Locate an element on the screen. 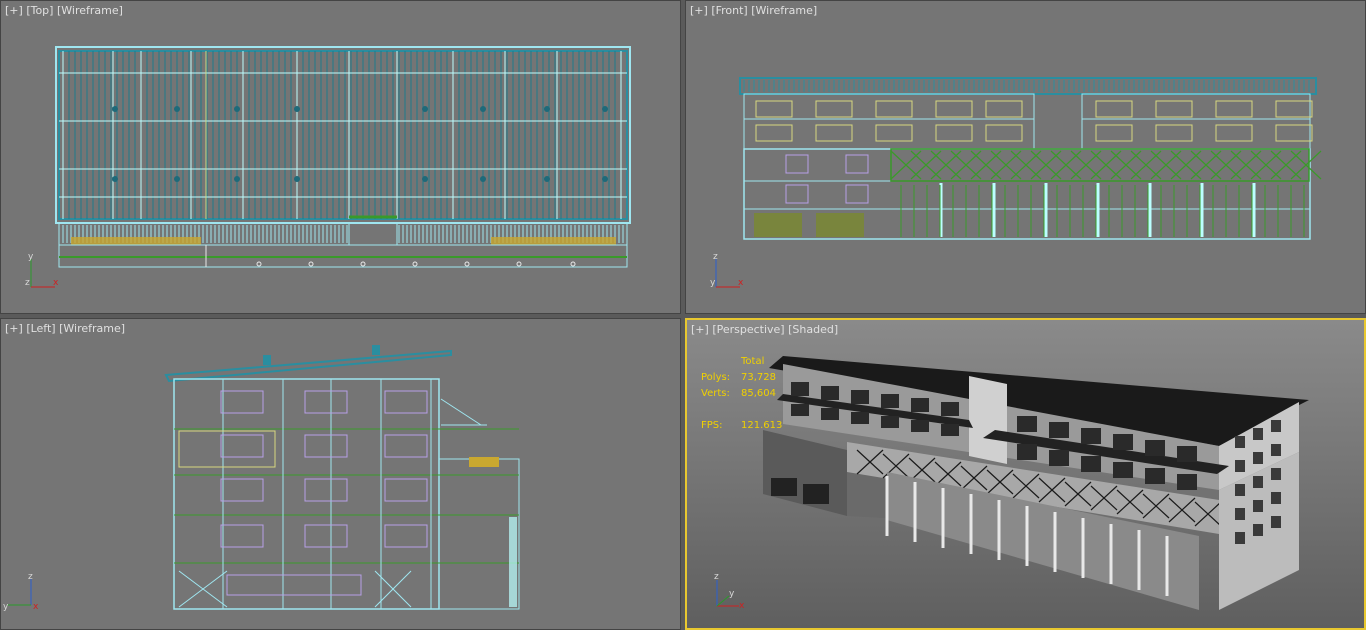 The image size is (1366, 630). front-wireframe-building is located at coordinates (1030, 158).